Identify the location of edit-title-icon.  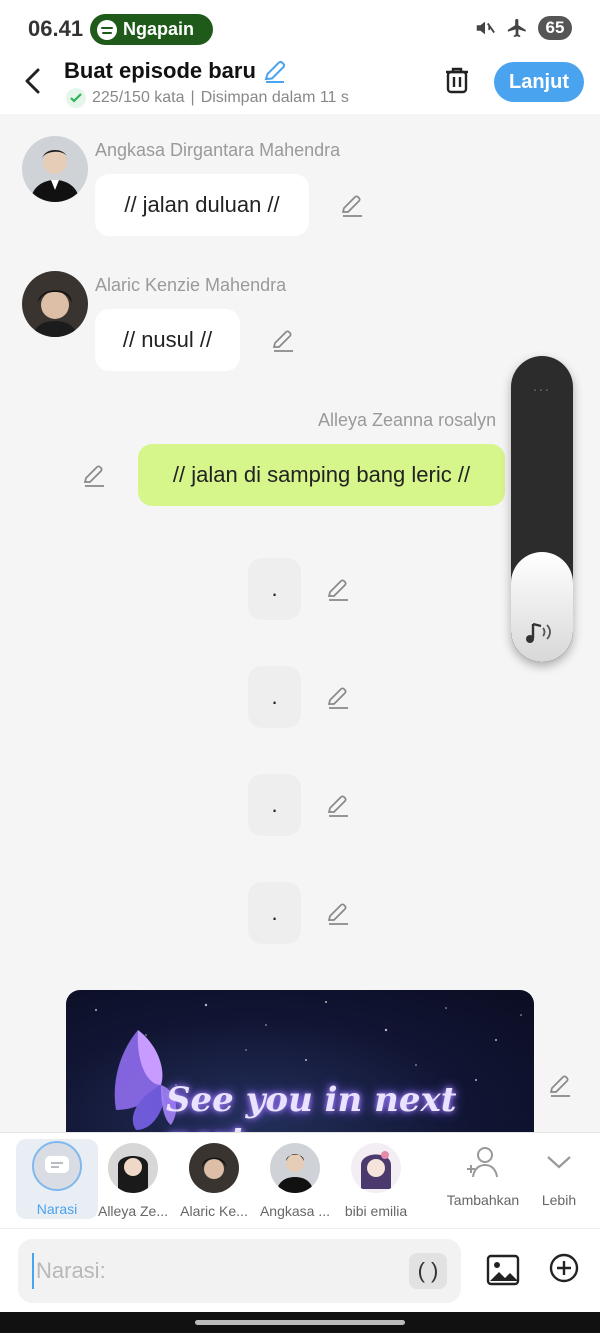
(275, 71).